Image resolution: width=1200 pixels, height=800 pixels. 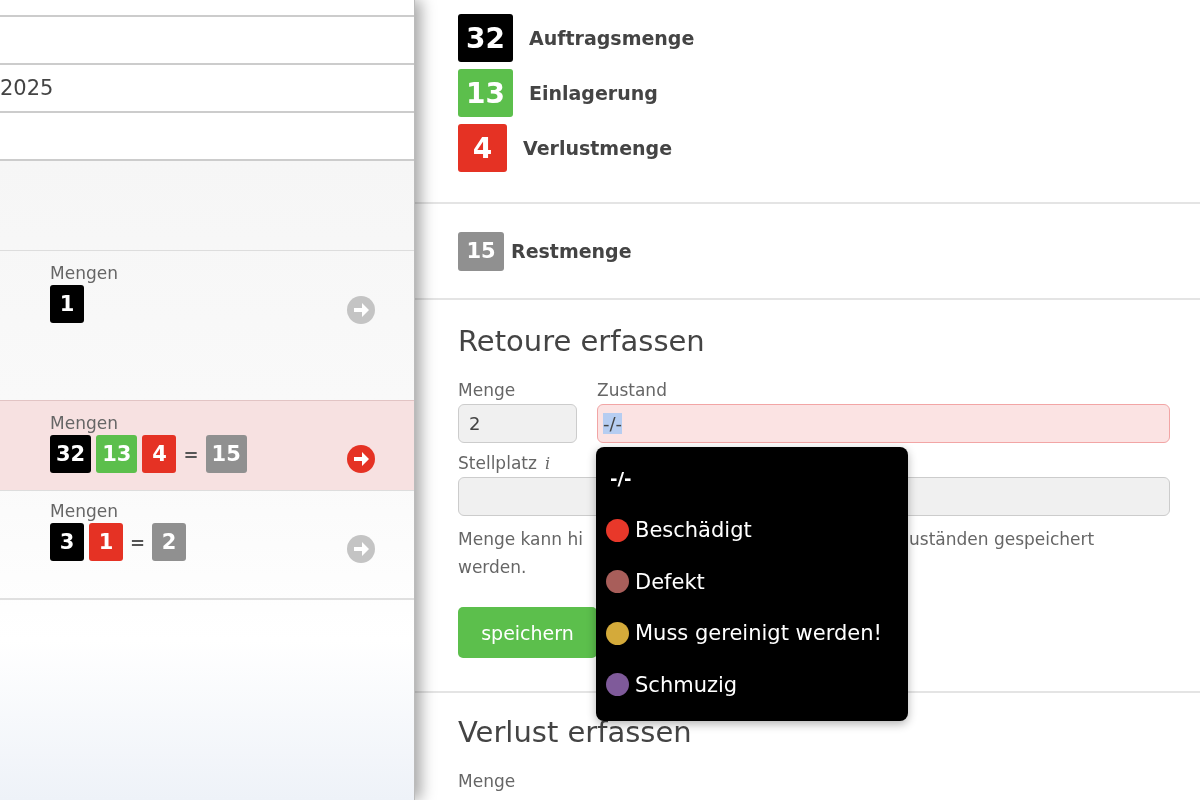 What do you see at coordinates (571, 251) in the screenshot?
I see `quantity-label: Restmenge` at bounding box center [571, 251].